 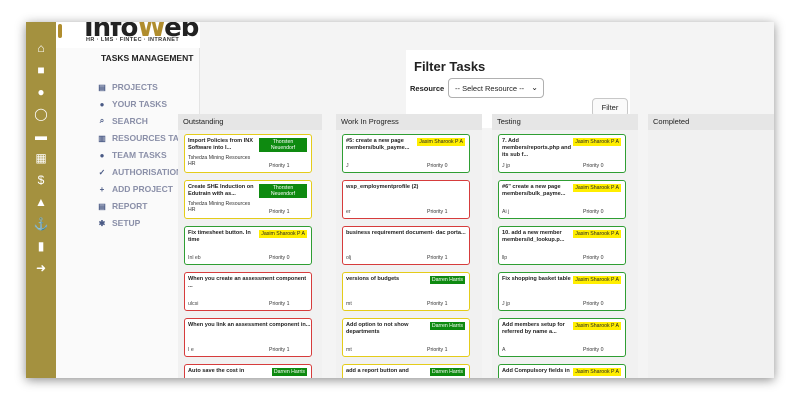 What do you see at coordinates (565, 122) in the screenshot?
I see `column-header-testing: Testing` at bounding box center [565, 122].